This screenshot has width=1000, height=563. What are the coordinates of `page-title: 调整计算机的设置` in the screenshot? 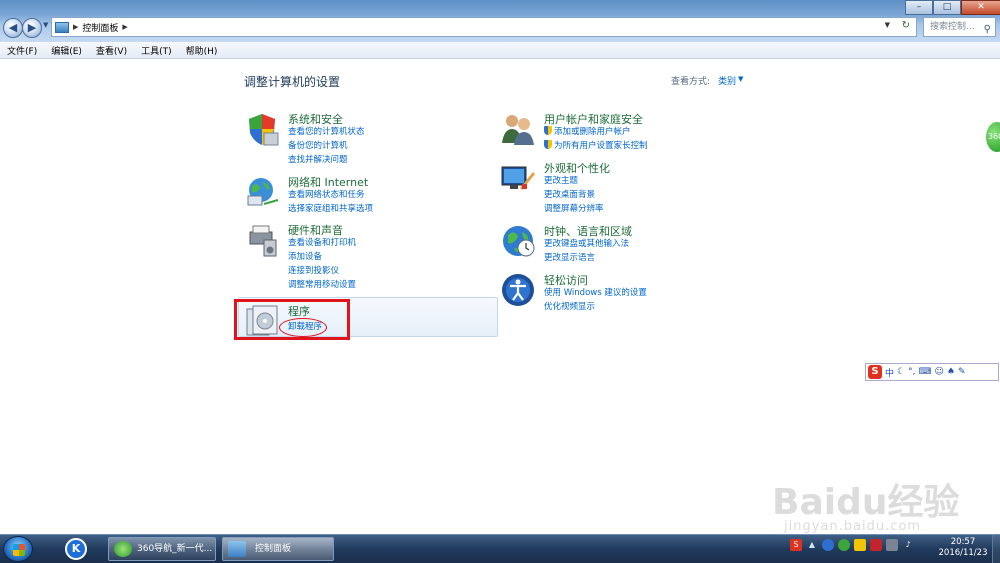 It's located at (292, 82).